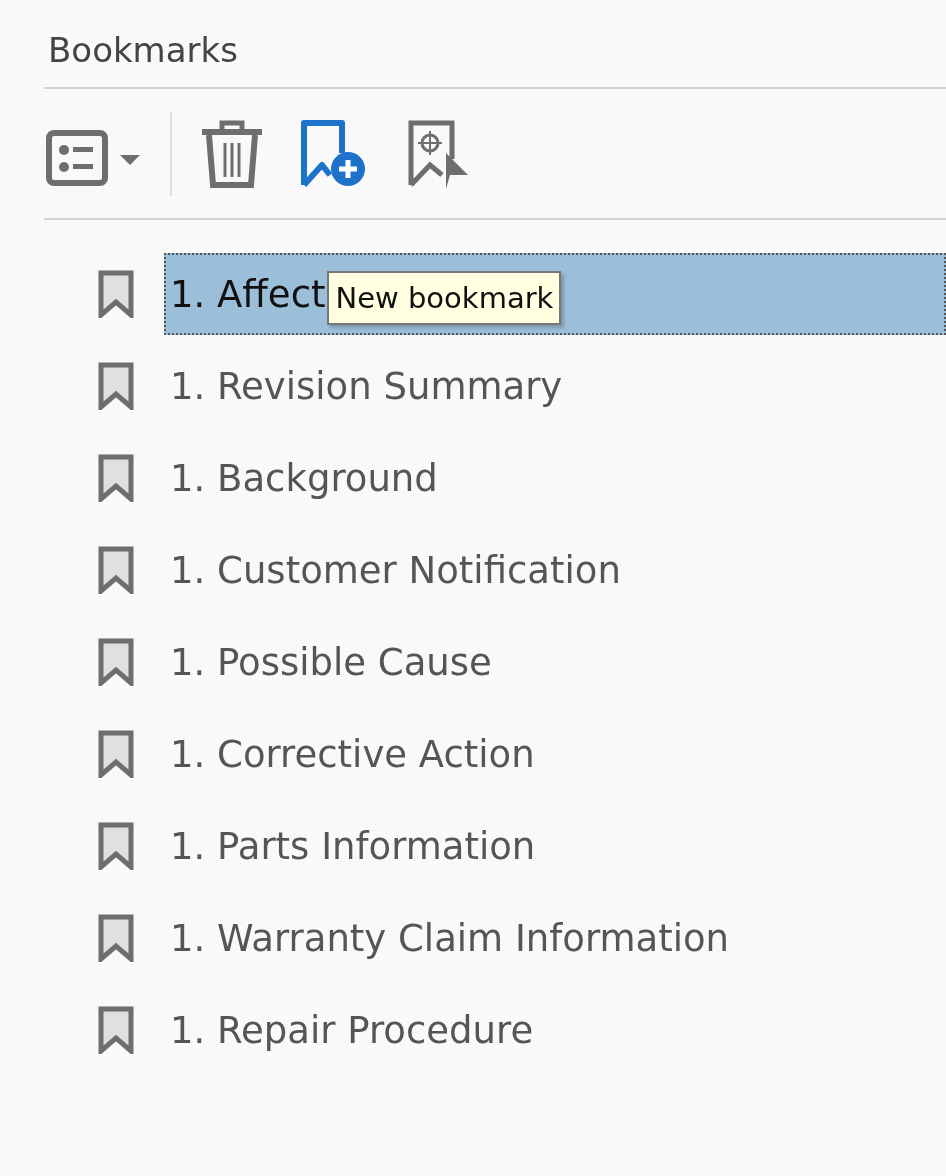  What do you see at coordinates (555, 662) in the screenshot?
I see `bookmark-item: 1. Possible Cause` at bounding box center [555, 662].